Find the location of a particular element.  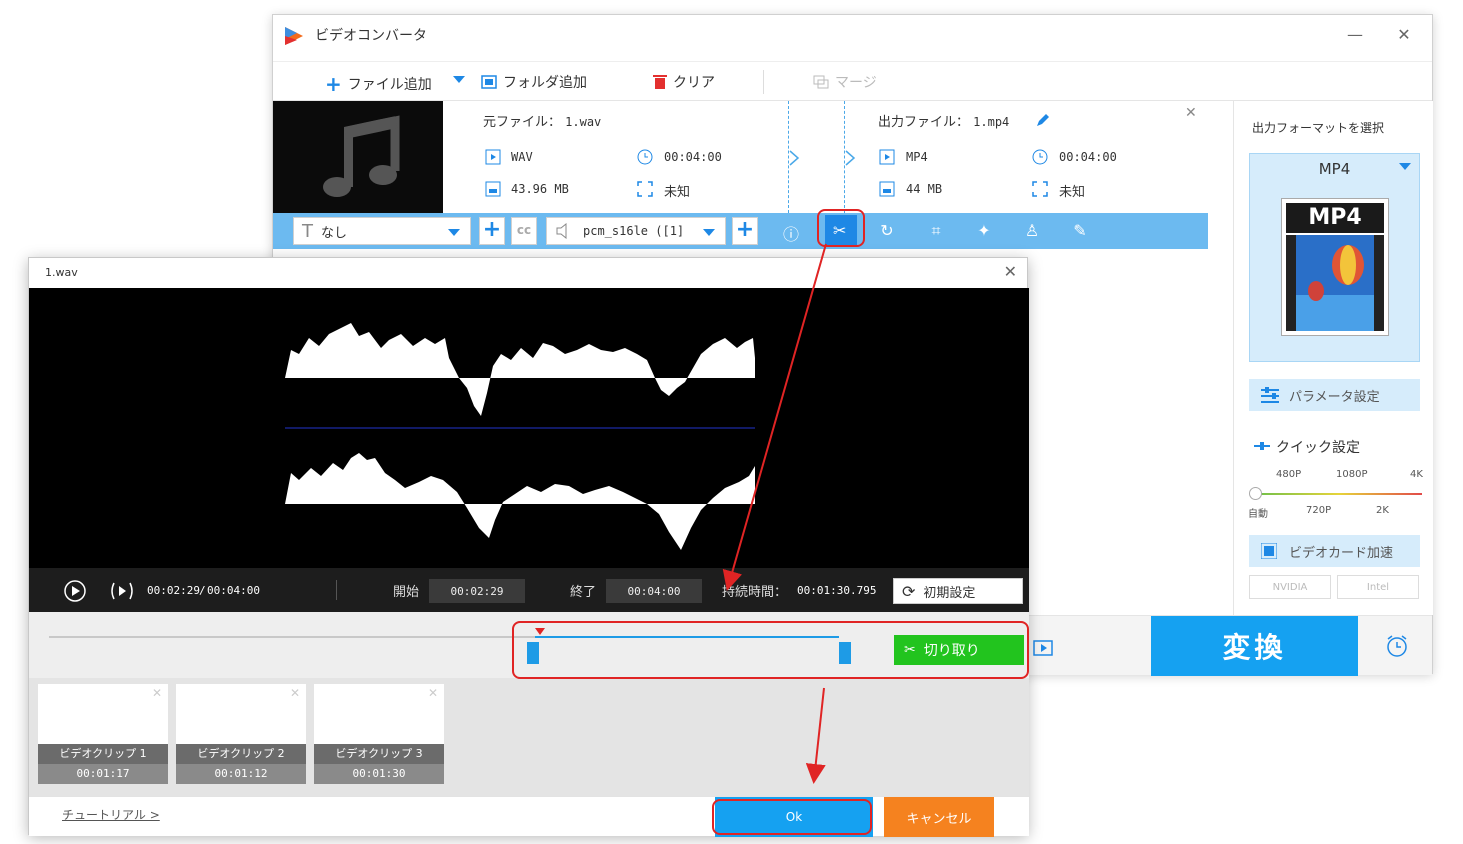

clip-item: ✕ ビデオクリップ 1 00:01:17 is located at coordinates (103, 734).